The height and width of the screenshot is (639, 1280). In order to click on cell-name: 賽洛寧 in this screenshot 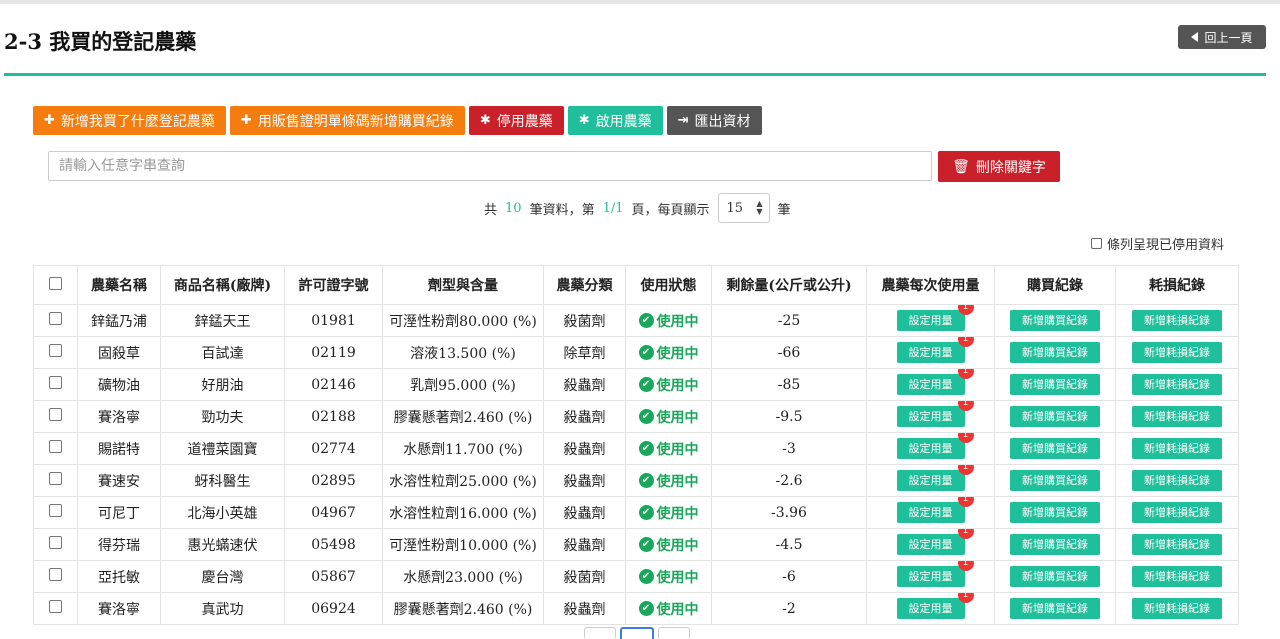, I will do `click(119, 608)`.